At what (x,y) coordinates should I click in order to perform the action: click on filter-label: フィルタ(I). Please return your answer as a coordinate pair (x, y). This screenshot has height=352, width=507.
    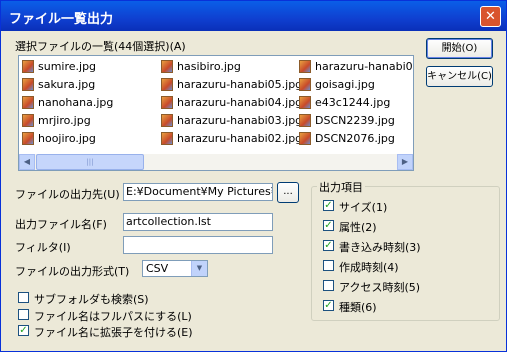
    Looking at the image, I should click on (43, 247).